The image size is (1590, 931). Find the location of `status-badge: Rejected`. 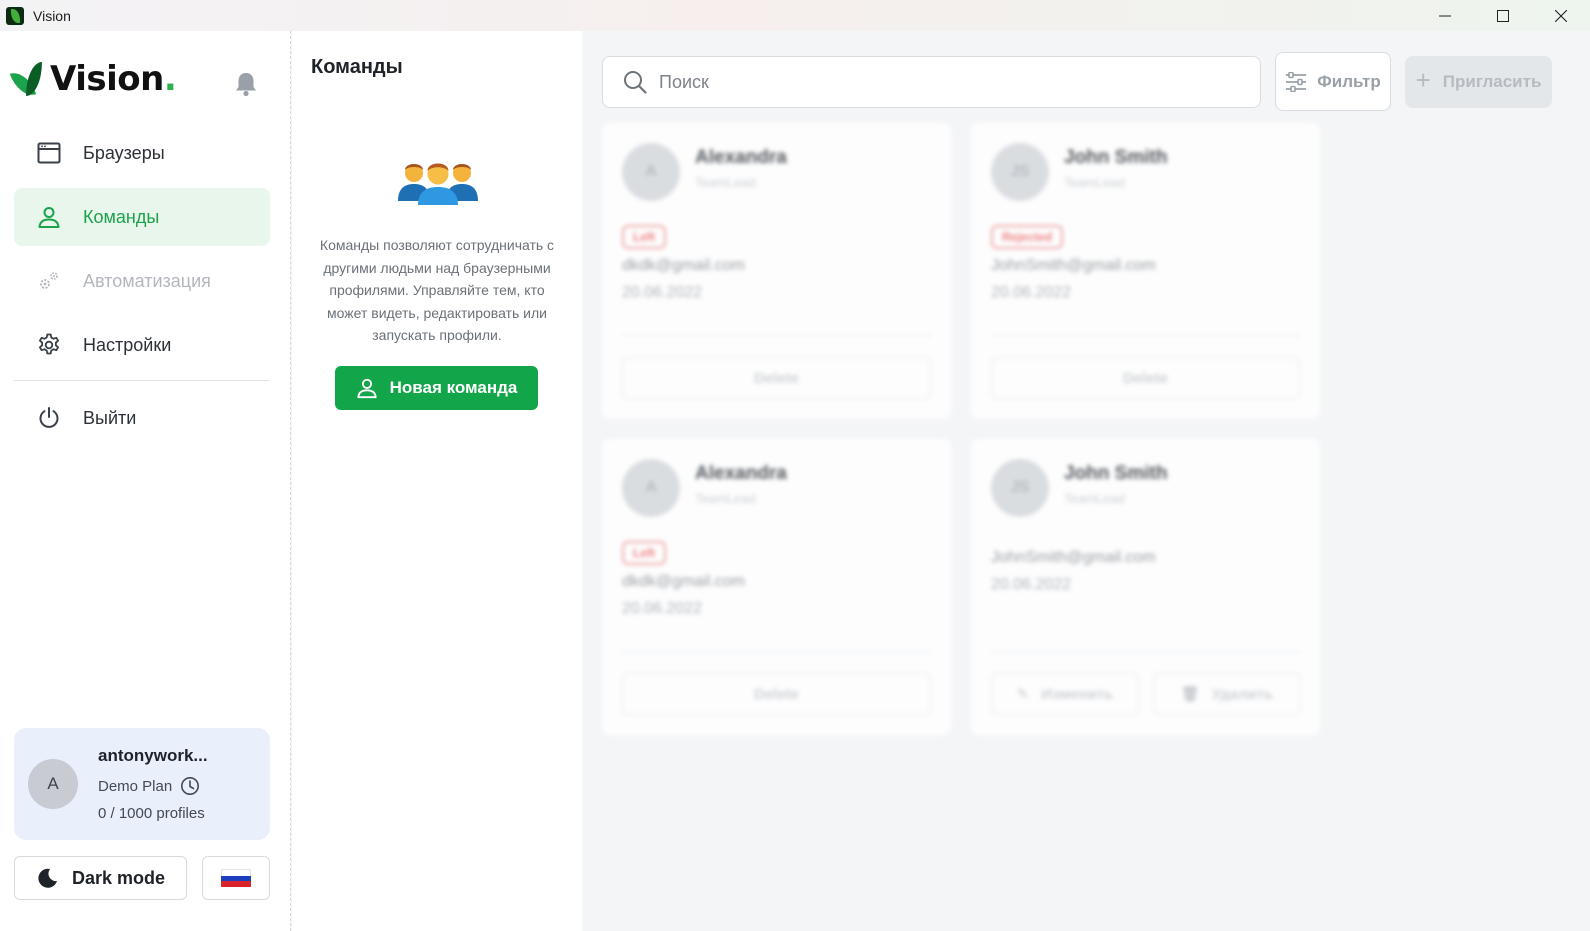

status-badge: Rejected is located at coordinates (1027, 237).